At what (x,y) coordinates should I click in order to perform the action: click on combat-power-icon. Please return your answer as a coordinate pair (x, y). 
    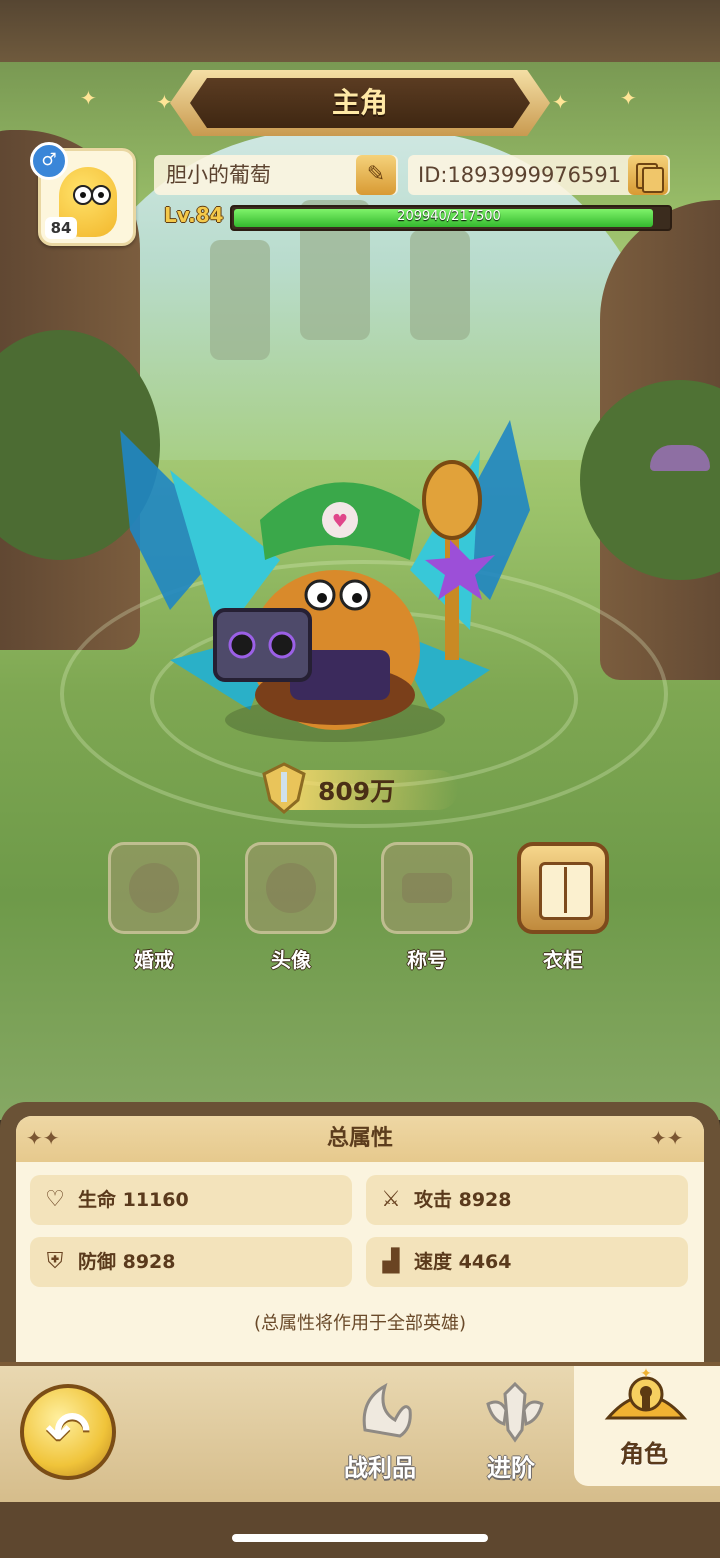
    Looking at the image, I should click on (284, 788).